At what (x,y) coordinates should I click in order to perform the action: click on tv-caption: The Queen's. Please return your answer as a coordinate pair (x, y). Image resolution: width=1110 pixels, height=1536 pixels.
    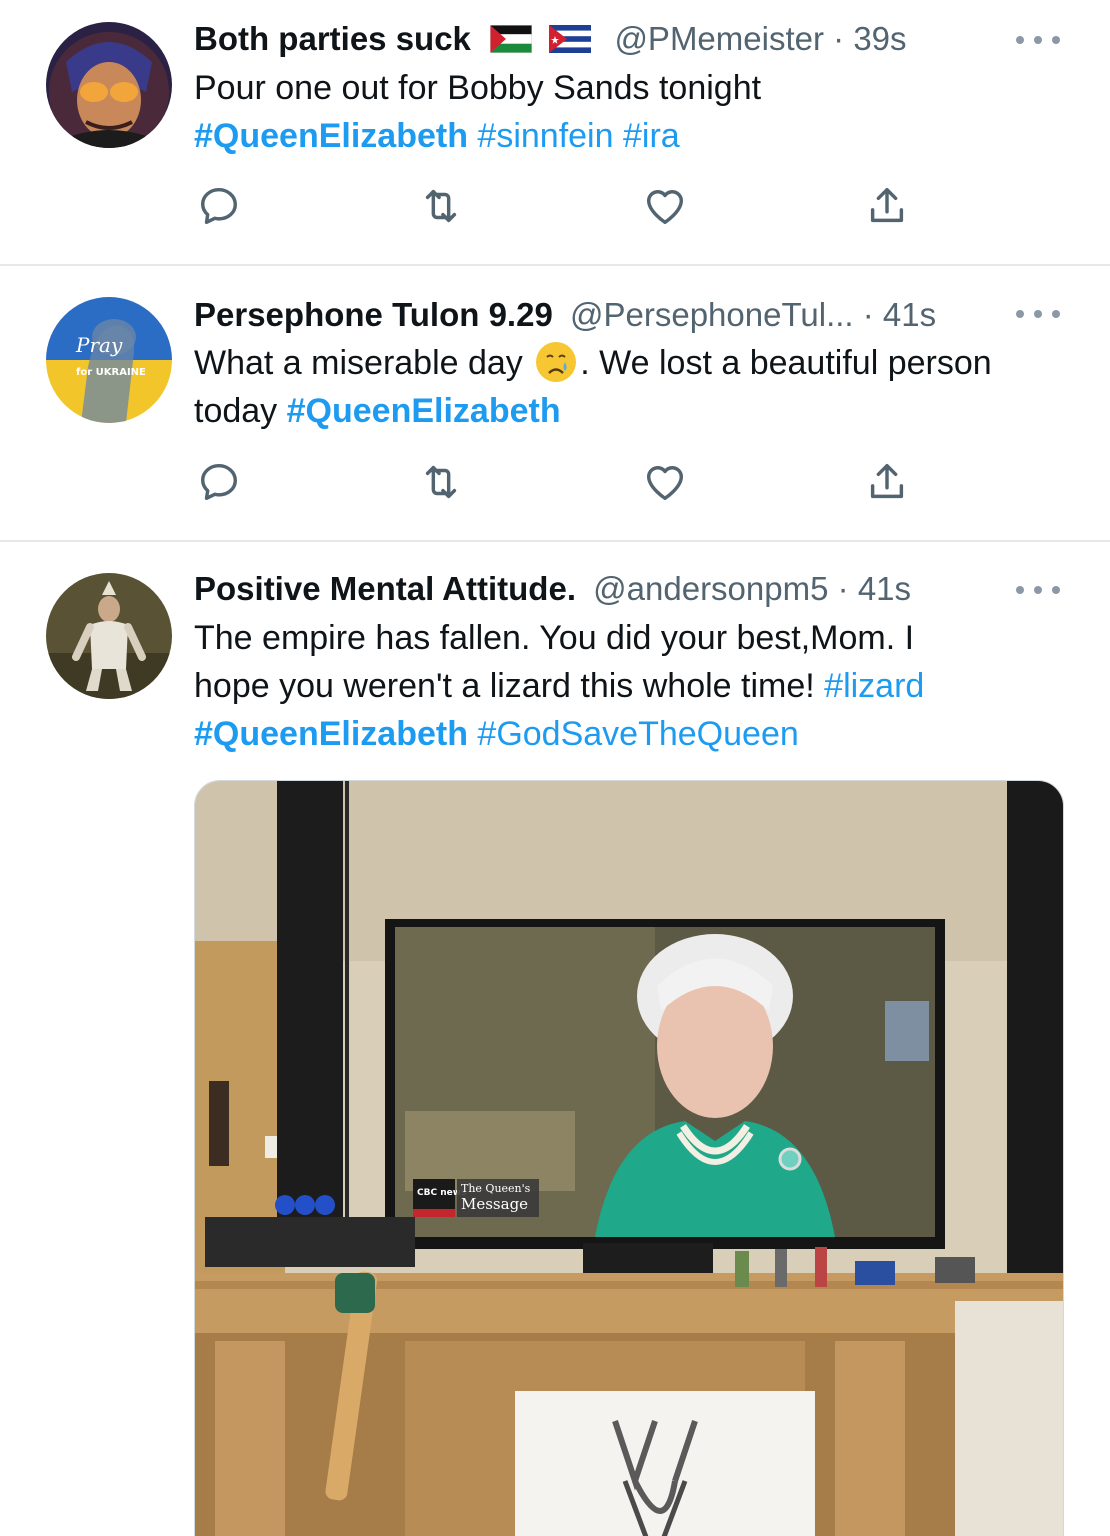
    Looking at the image, I should click on (496, 1188).